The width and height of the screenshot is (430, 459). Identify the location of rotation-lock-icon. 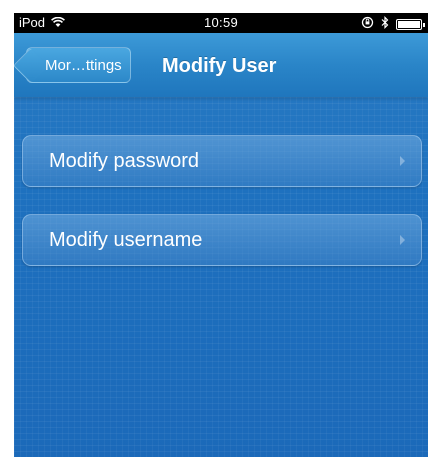
(367, 24).